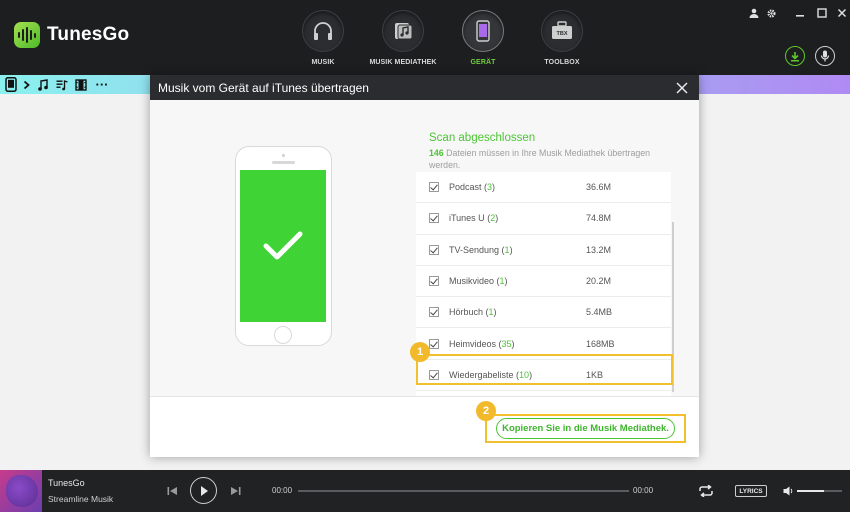 This screenshot has width=850, height=512. What do you see at coordinates (283, 155) in the screenshot?
I see `phone-camera` at bounding box center [283, 155].